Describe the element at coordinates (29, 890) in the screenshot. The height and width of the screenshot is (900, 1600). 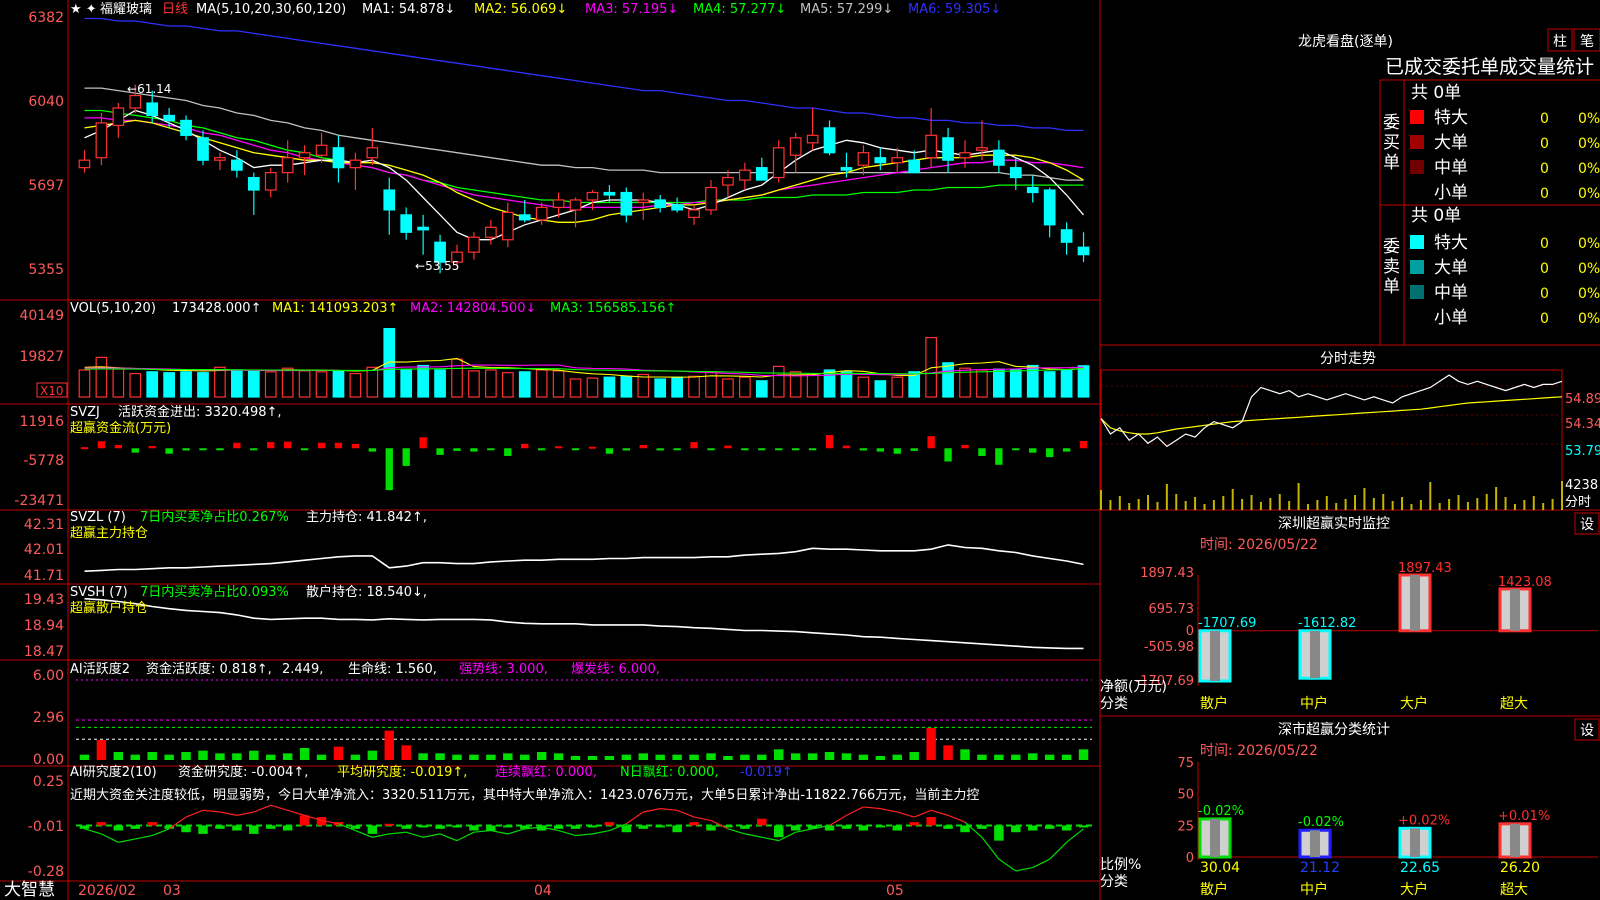
I see `brand-logo: 大智慧` at that location.